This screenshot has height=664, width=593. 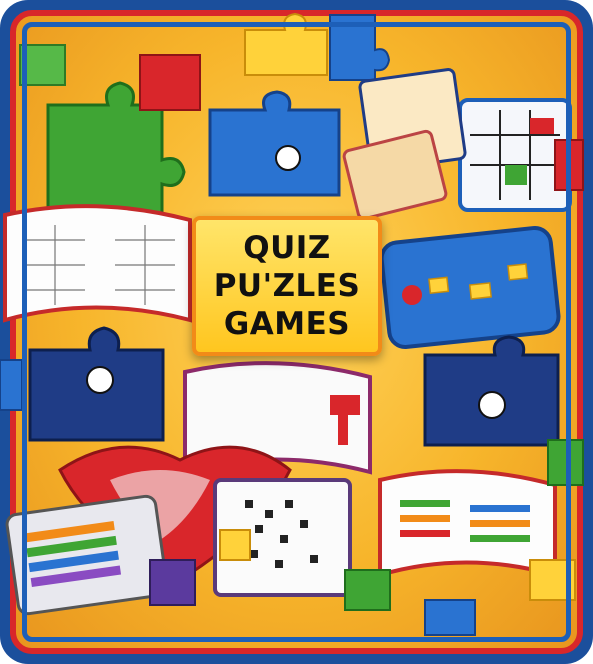 I want to click on blue-puzzle-piece-bottom, so click(x=450, y=617).